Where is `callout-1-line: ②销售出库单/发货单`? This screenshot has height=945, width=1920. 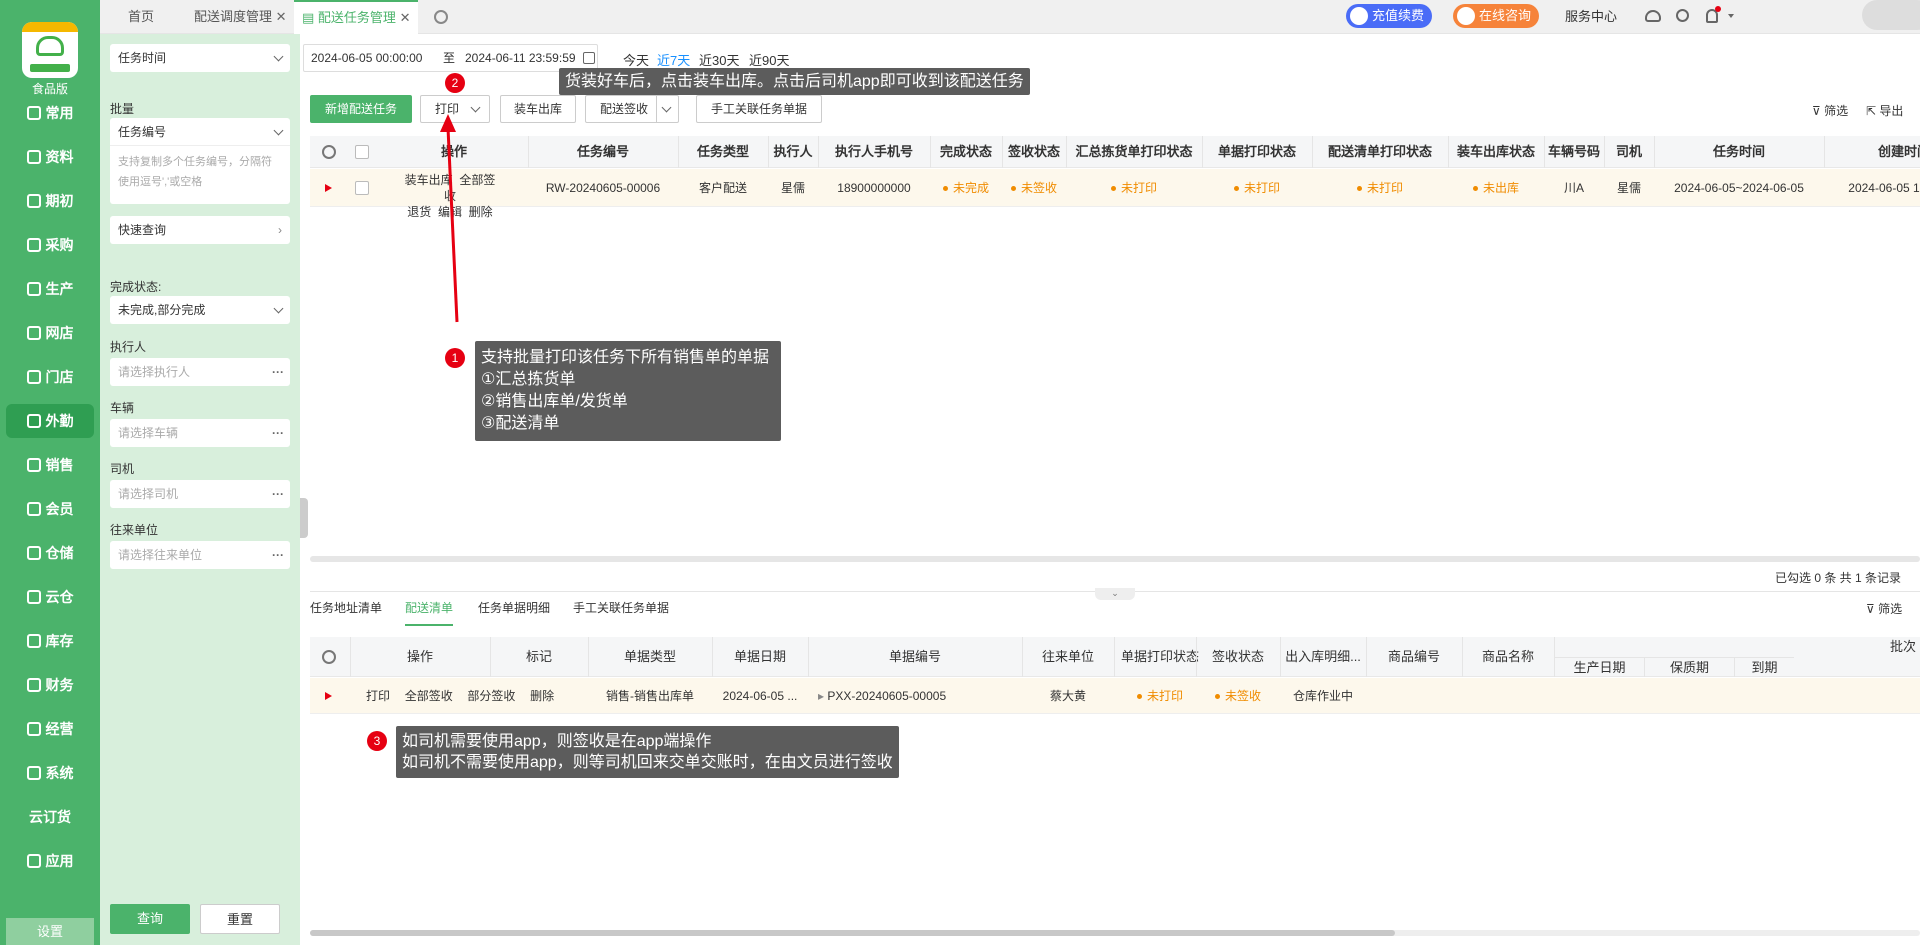 callout-1-line: ②销售出库单/发货单 is located at coordinates (554, 401).